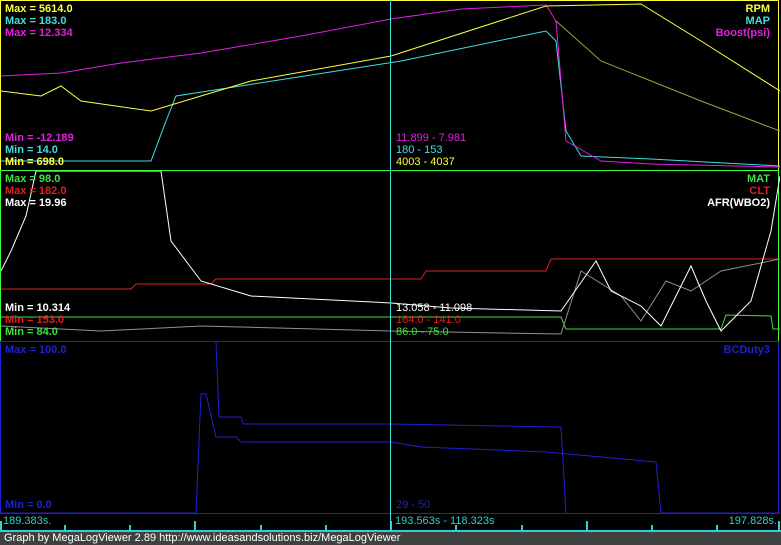 This screenshot has height=545, width=781. I want to click on time-end: 197.828s., so click(752, 521).